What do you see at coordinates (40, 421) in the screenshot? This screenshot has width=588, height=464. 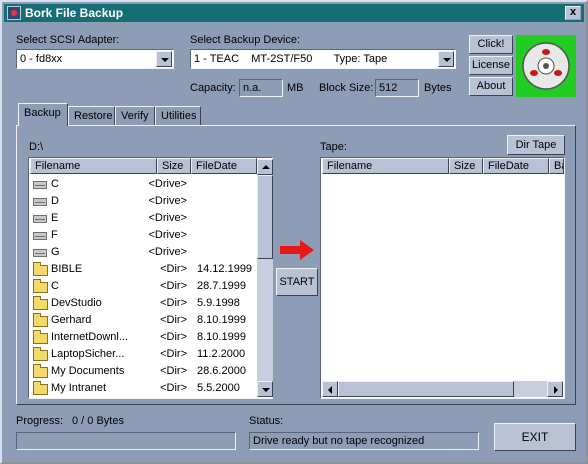 I see `progress-label: Progress:` at bounding box center [40, 421].